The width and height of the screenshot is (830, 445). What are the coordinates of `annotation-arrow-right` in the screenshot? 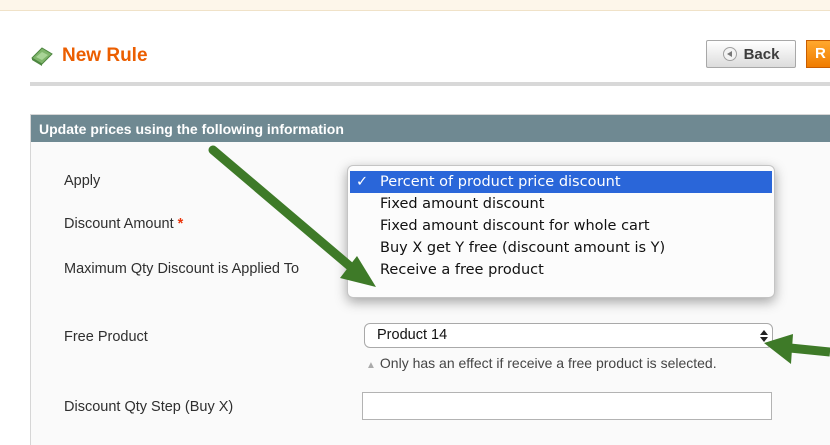 It's located at (797, 349).